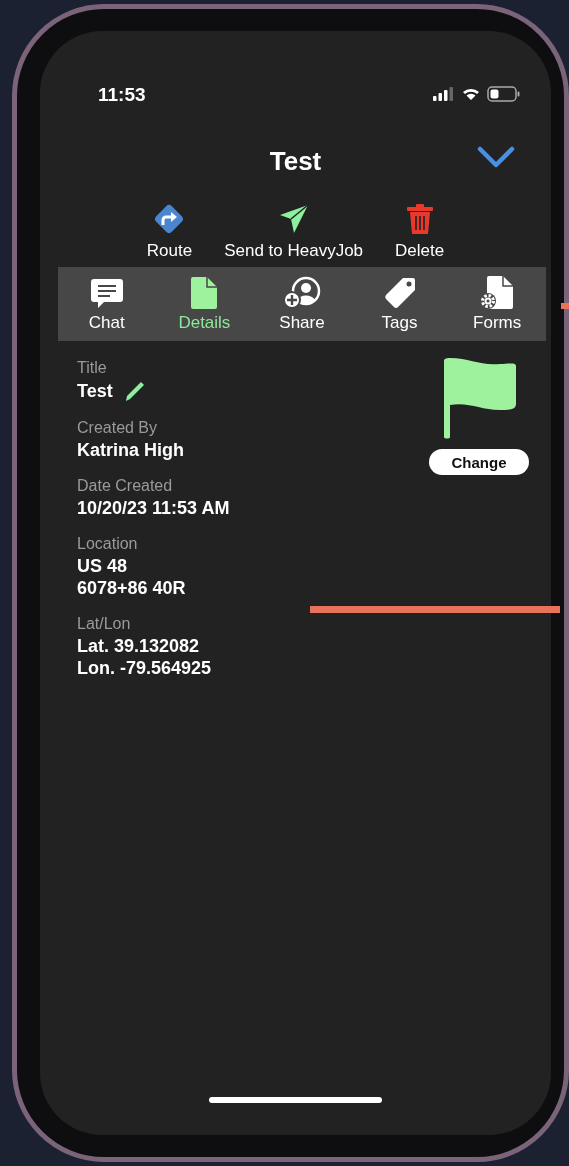 The width and height of the screenshot is (569, 1166). I want to click on chat-tab: Chat, so click(107, 304).